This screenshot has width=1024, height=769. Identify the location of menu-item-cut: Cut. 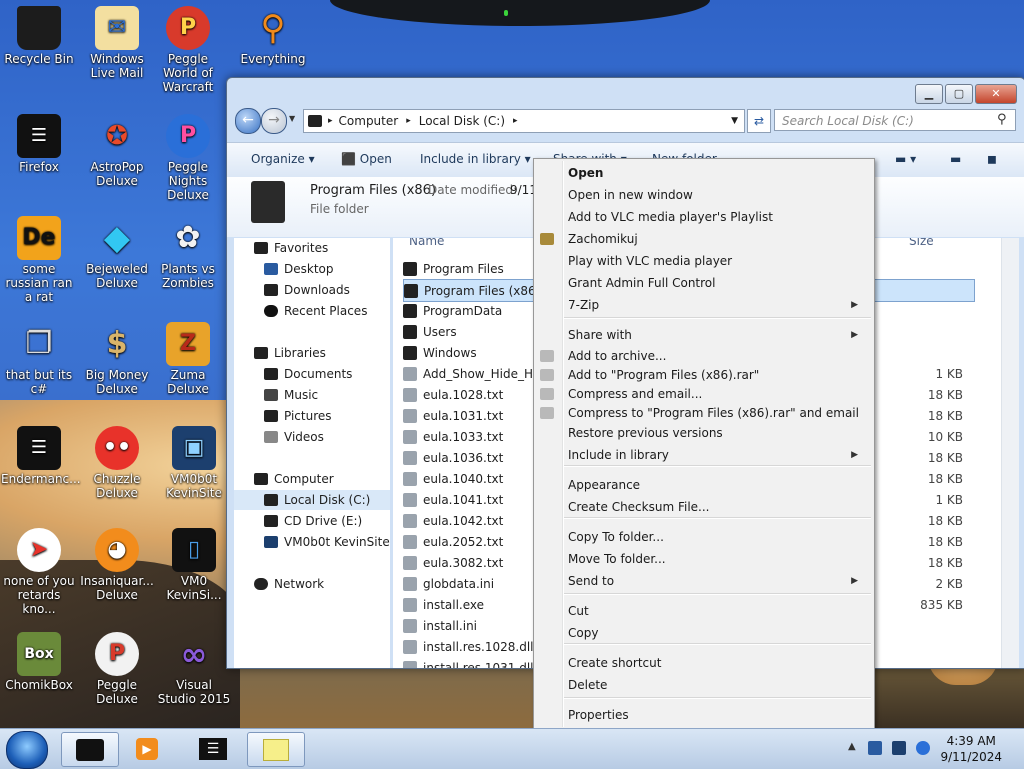
(718, 611).